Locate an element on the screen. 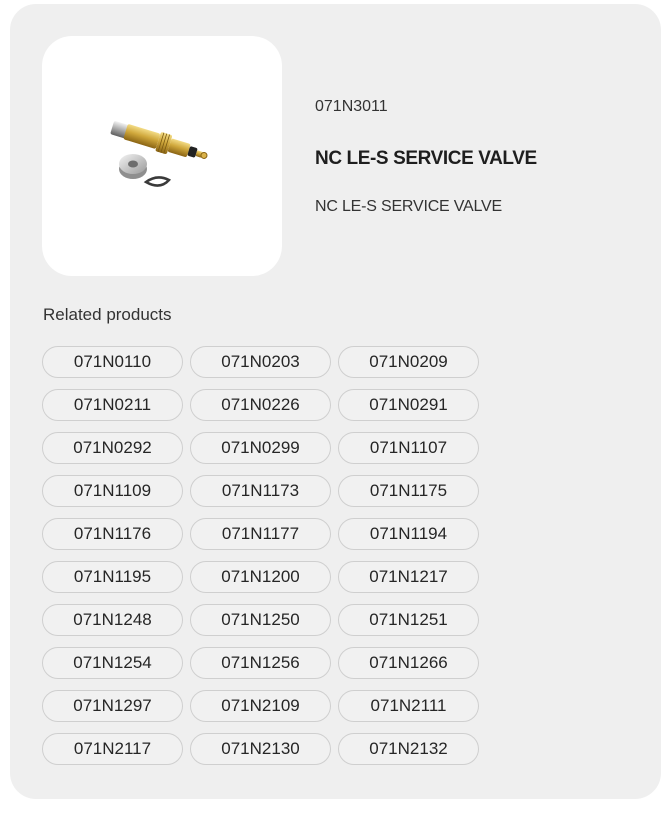  product-image is located at coordinates (162, 156).